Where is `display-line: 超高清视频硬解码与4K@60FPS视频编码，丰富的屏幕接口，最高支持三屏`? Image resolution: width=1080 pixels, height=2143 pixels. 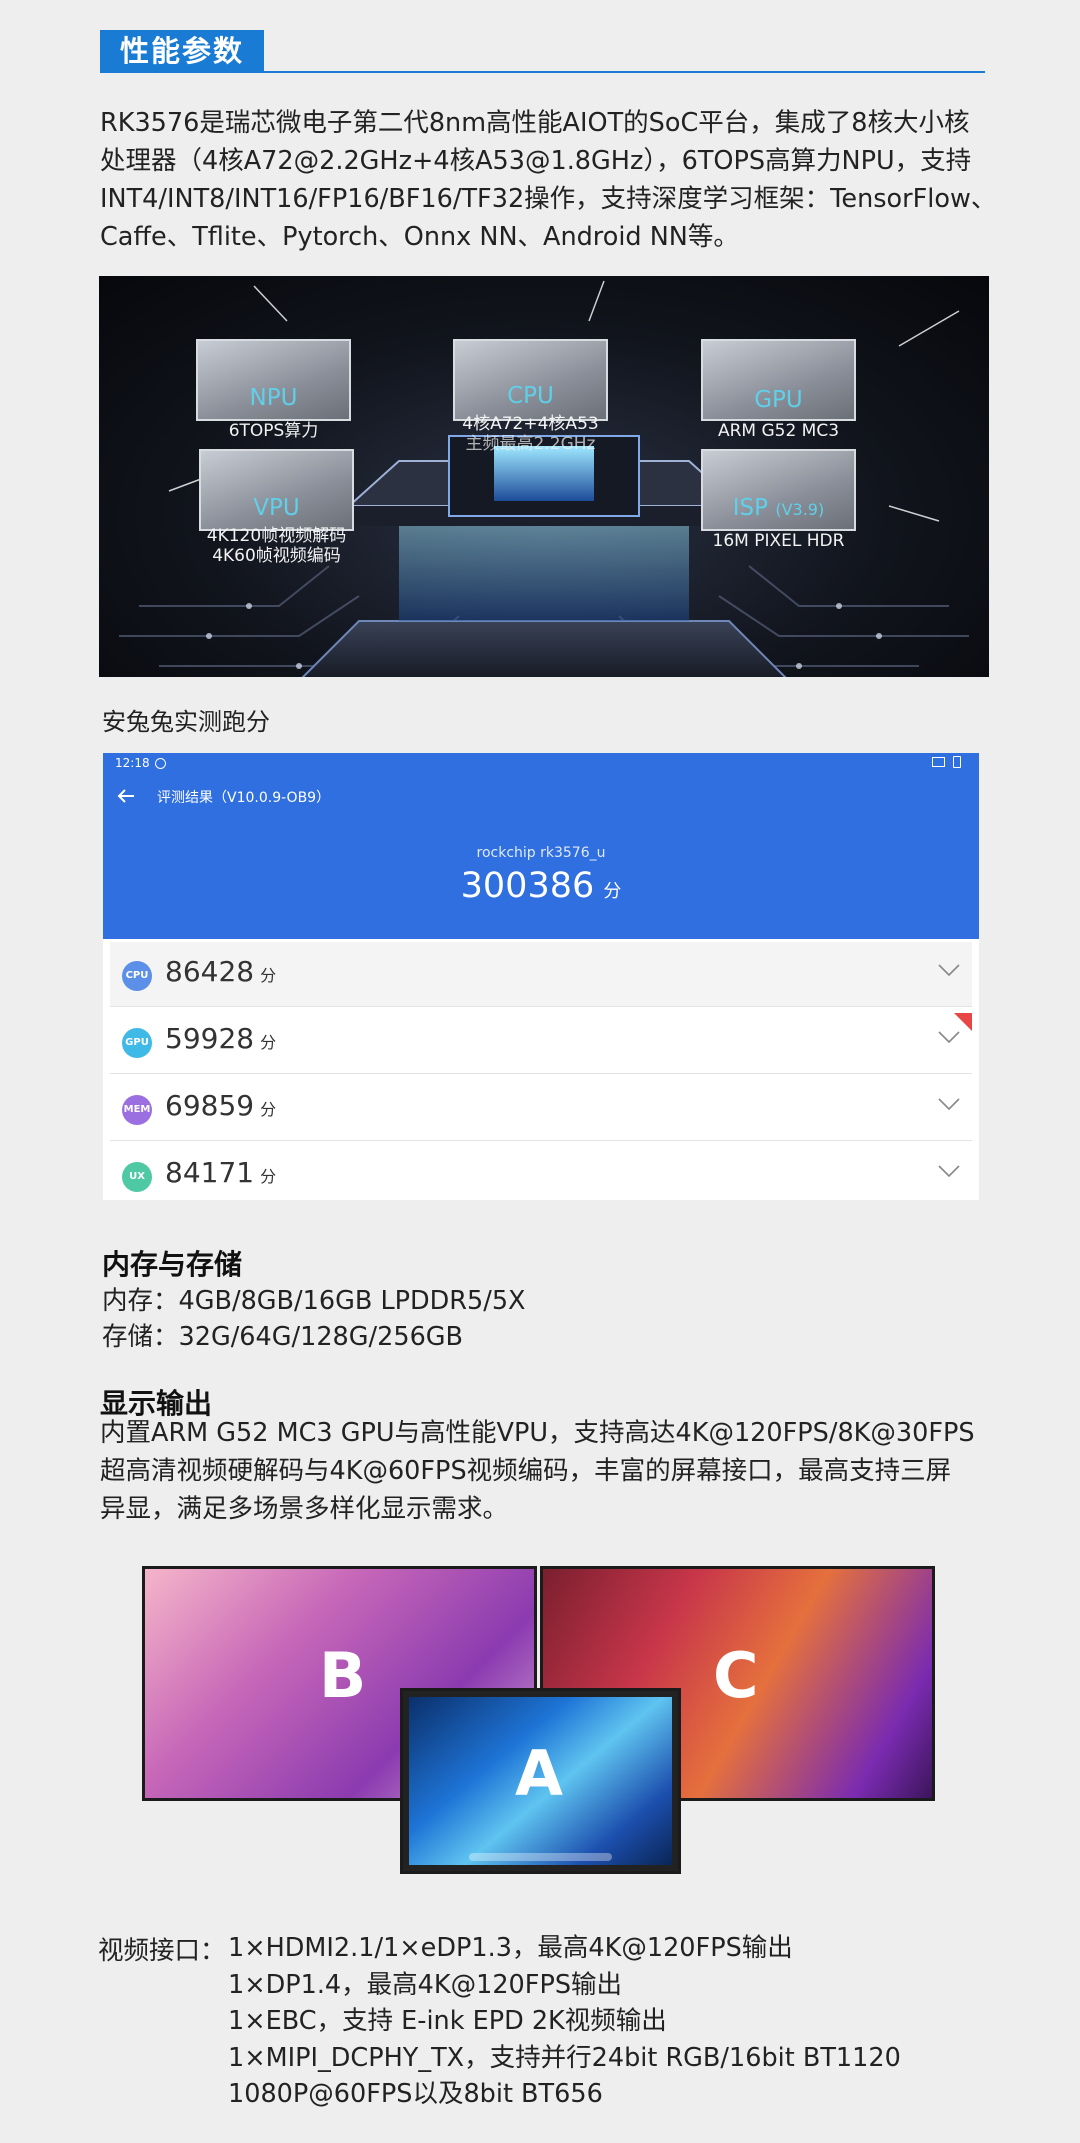
display-line: 超高清视频硬解码与4K@60FPS视频编码，丰富的屏幕接口，最高支持三屏 is located at coordinates (526, 1471).